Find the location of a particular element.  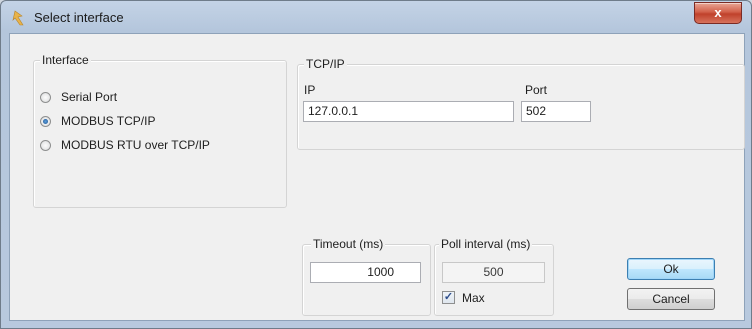

radio-modbus-rtu-over-tcp: MODBUS RTU over TCP/IP is located at coordinates (125, 145).